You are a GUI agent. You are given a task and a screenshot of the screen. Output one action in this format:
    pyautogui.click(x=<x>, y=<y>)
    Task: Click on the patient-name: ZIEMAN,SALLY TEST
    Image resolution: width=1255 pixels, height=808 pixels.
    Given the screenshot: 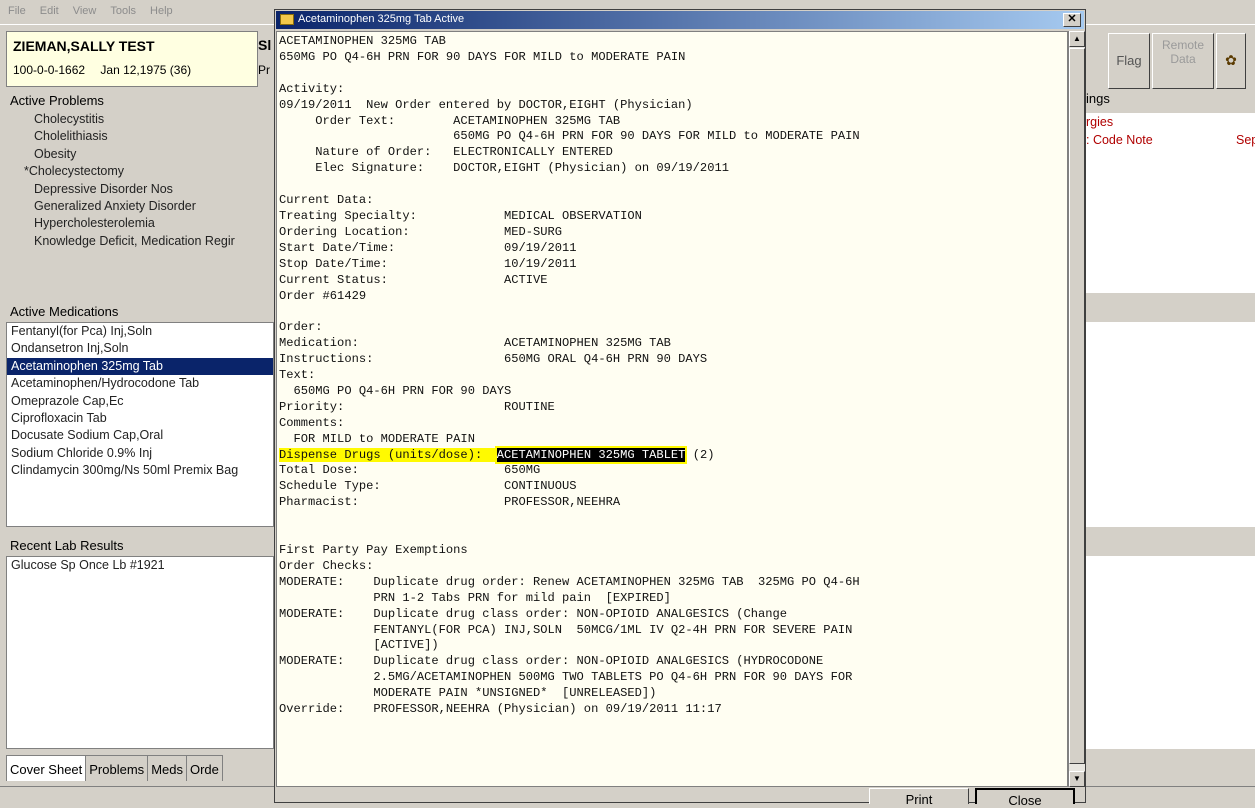 What is the action you would take?
    pyautogui.click(x=84, y=46)
    